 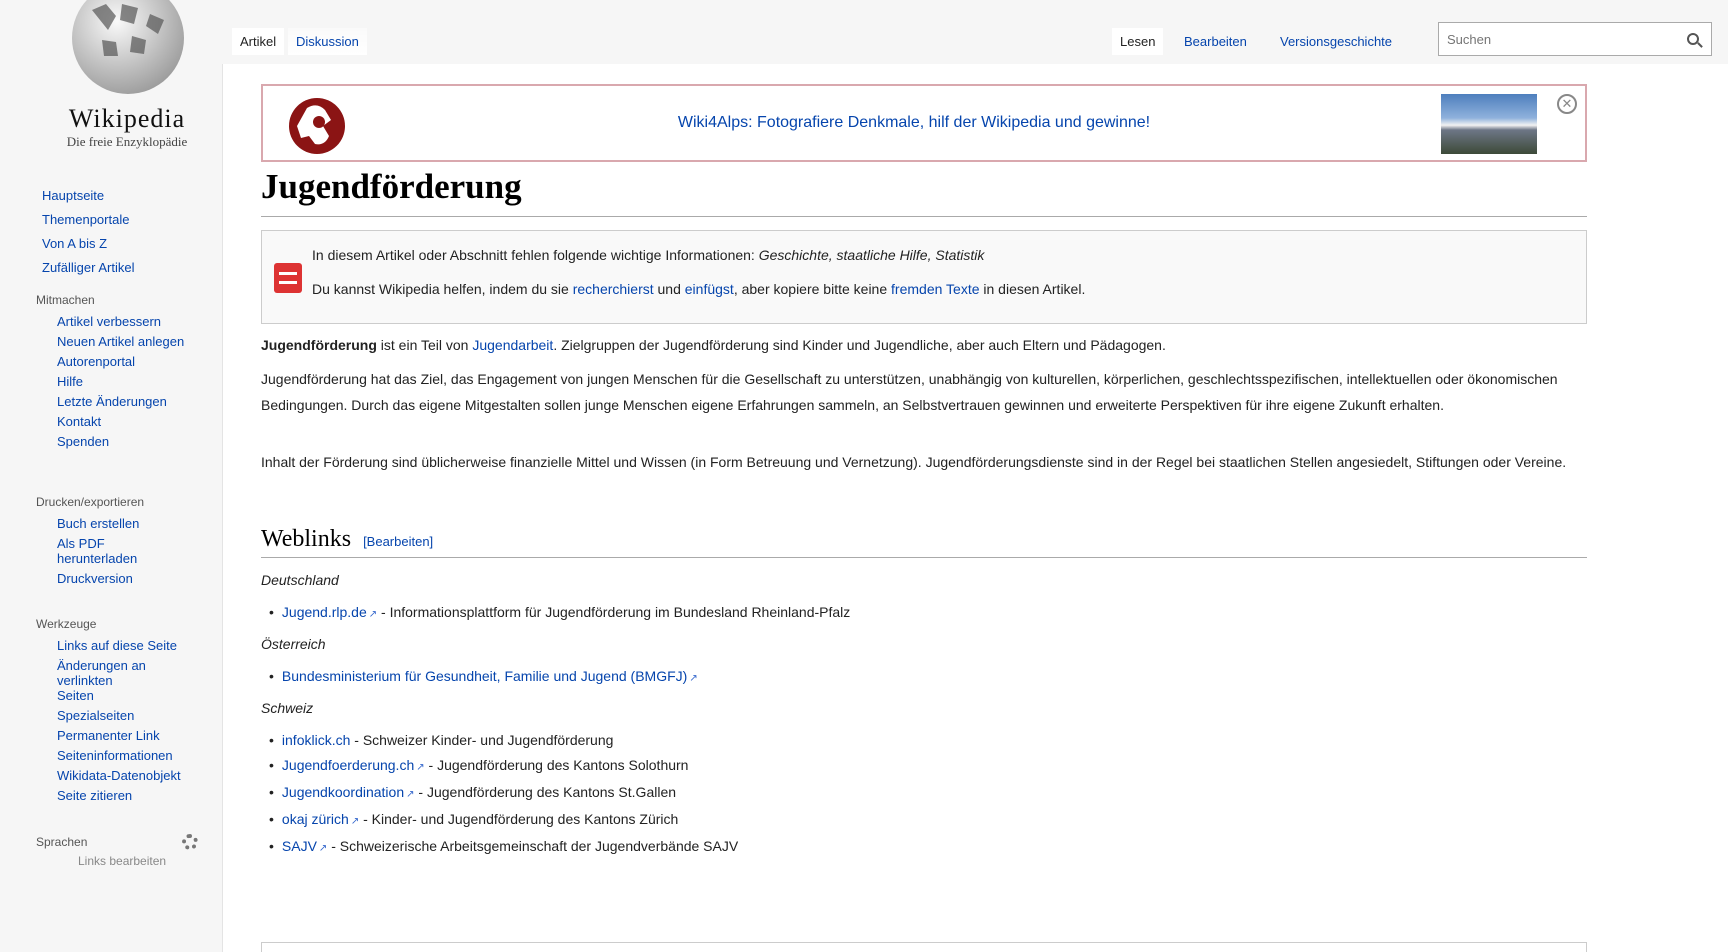 I want to click on weblink: okaj zürich, so click(x=315, y=819).